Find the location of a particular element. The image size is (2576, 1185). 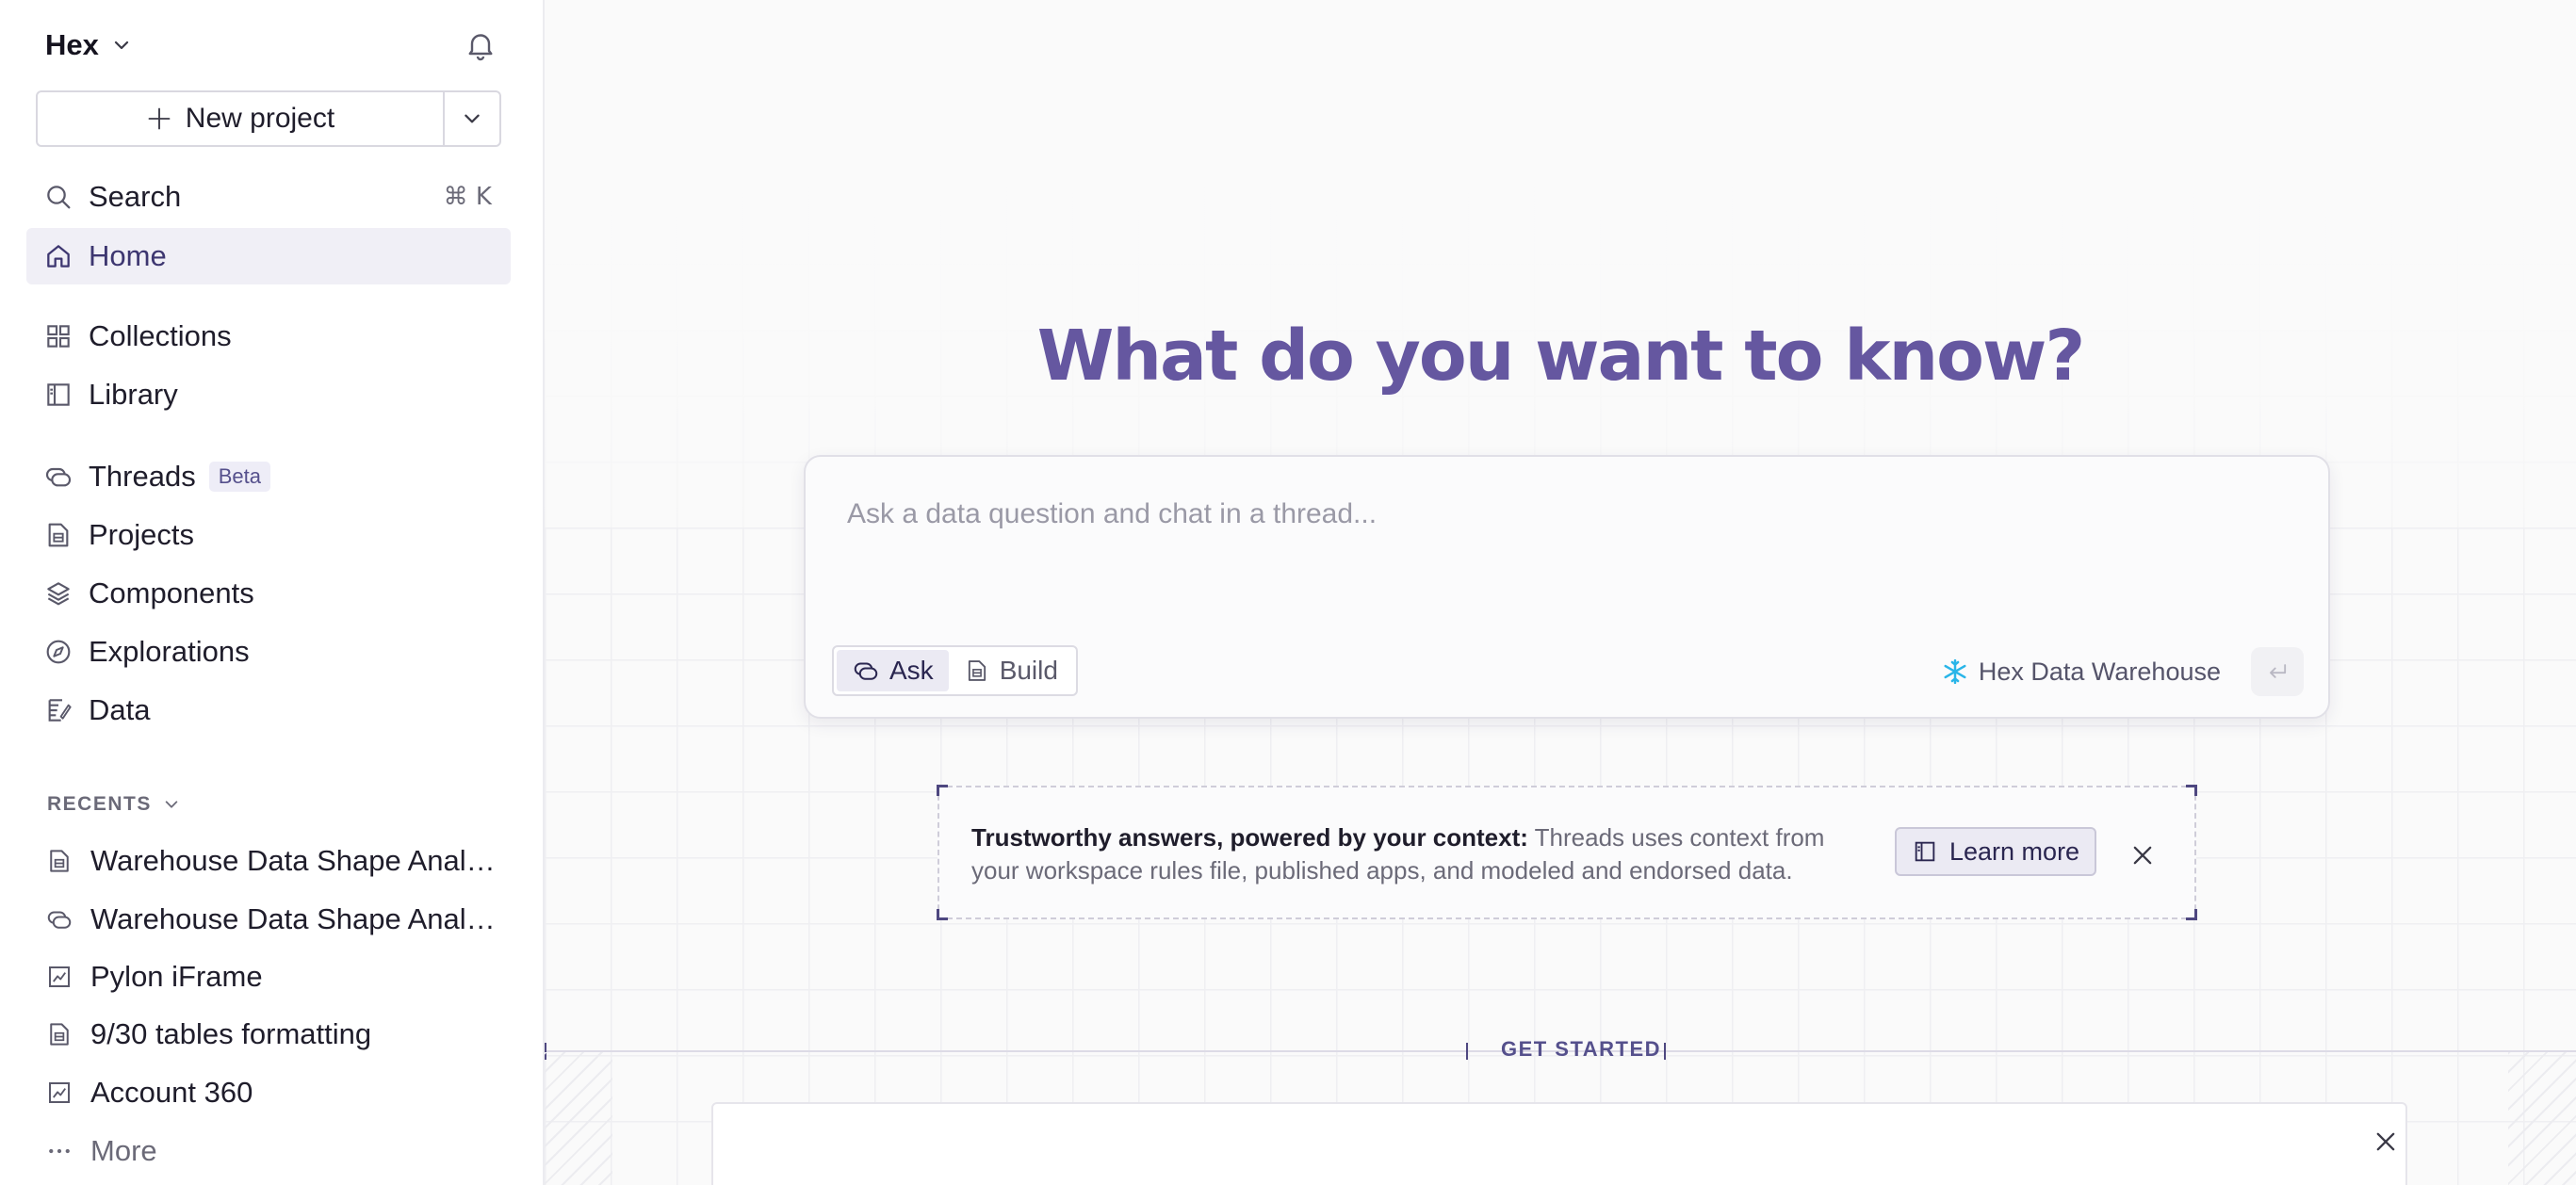

sidebar-item-explorations: Explorations is located at coordinates (268, 652).